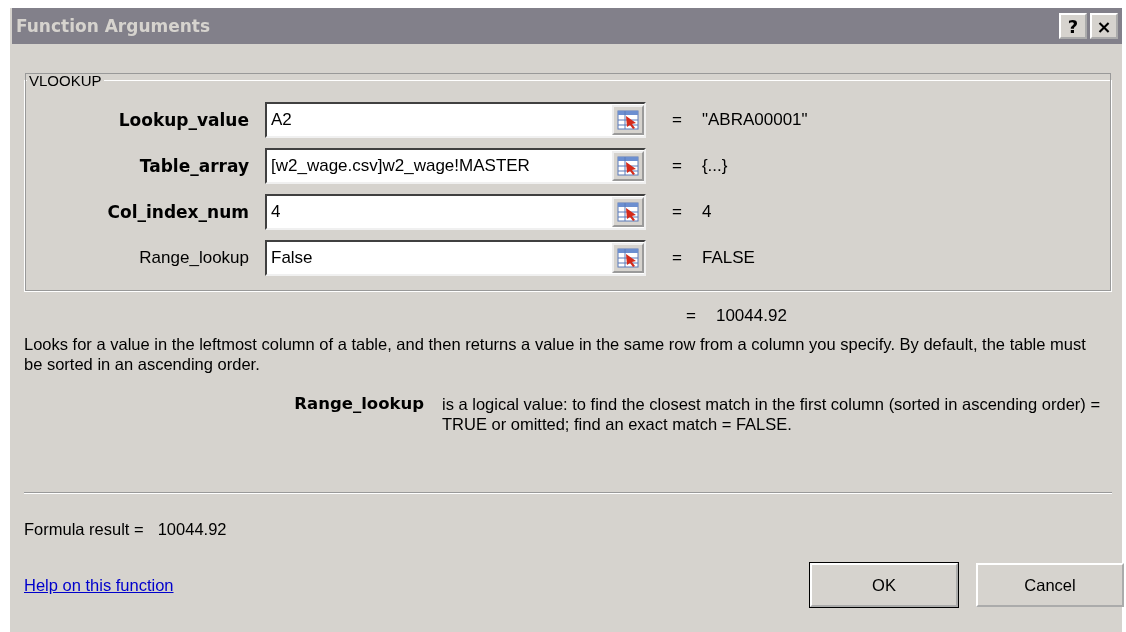  I want to click on argument-label: Lookup_value, so click(183, 120).